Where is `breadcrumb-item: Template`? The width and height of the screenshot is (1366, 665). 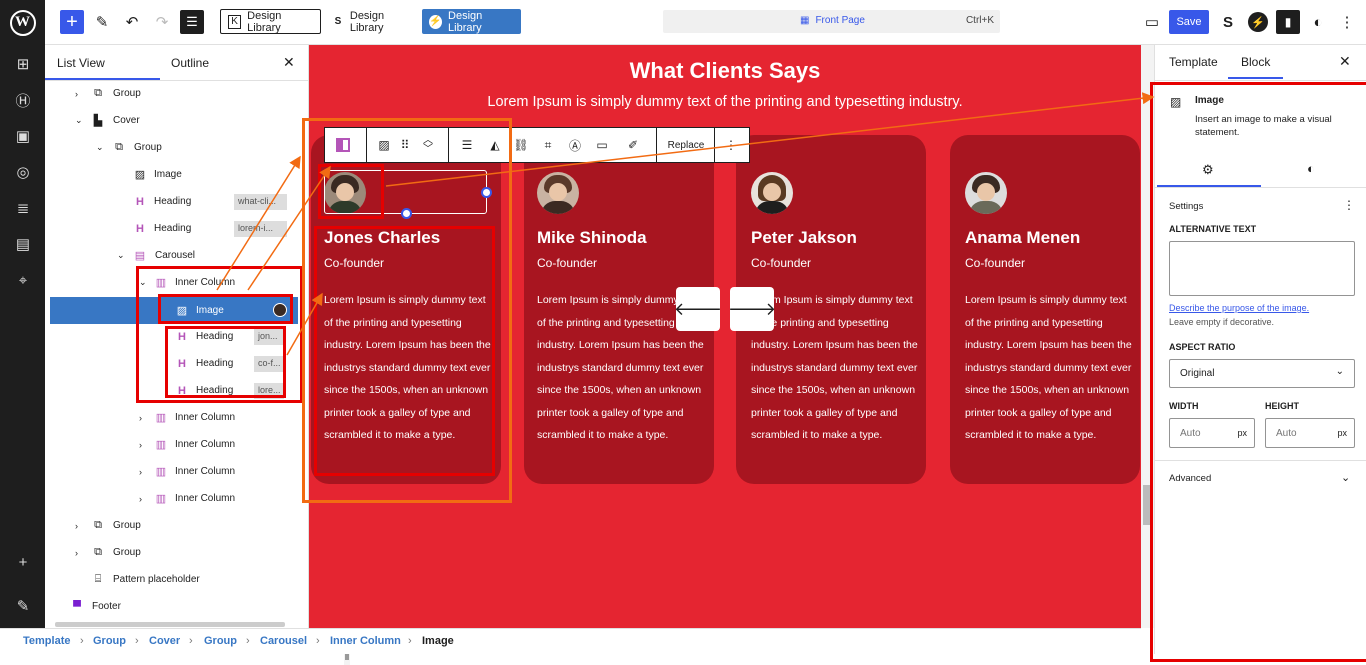
breadcrumb-item: Template is located at coordinates (46, 641).